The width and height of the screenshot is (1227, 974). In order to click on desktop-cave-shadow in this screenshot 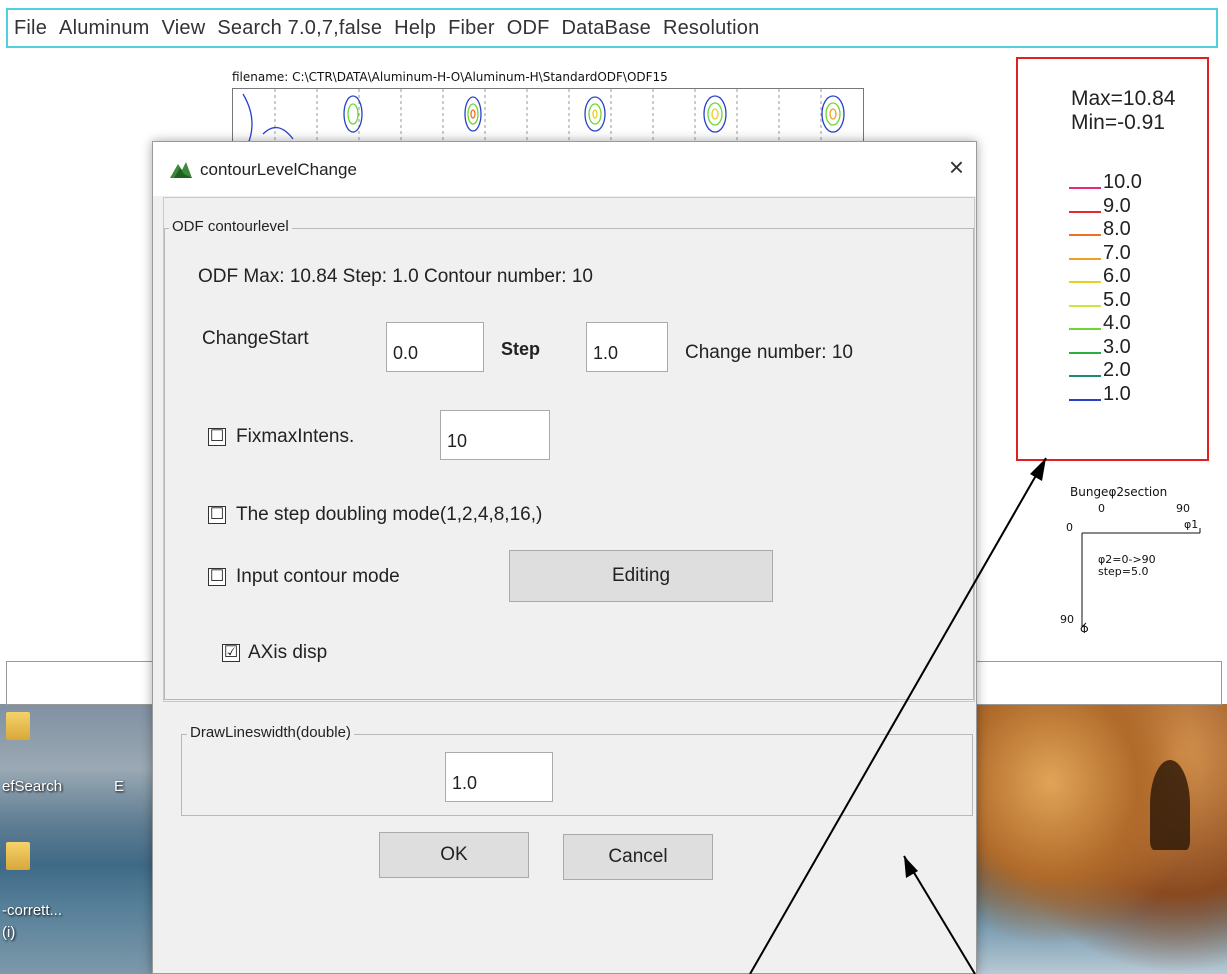, I will do `click(1170, 805)`.